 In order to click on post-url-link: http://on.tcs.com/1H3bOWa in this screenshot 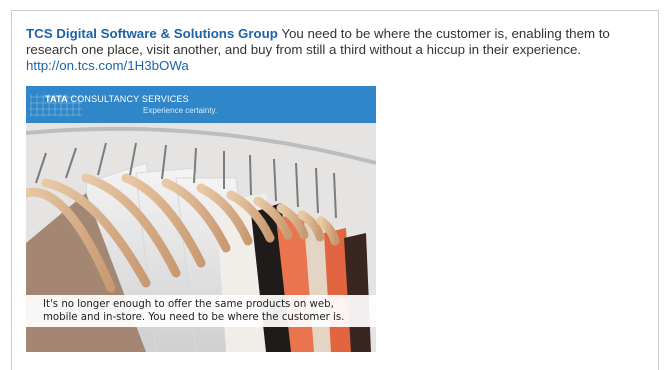, I will do `click(107, 66)`.